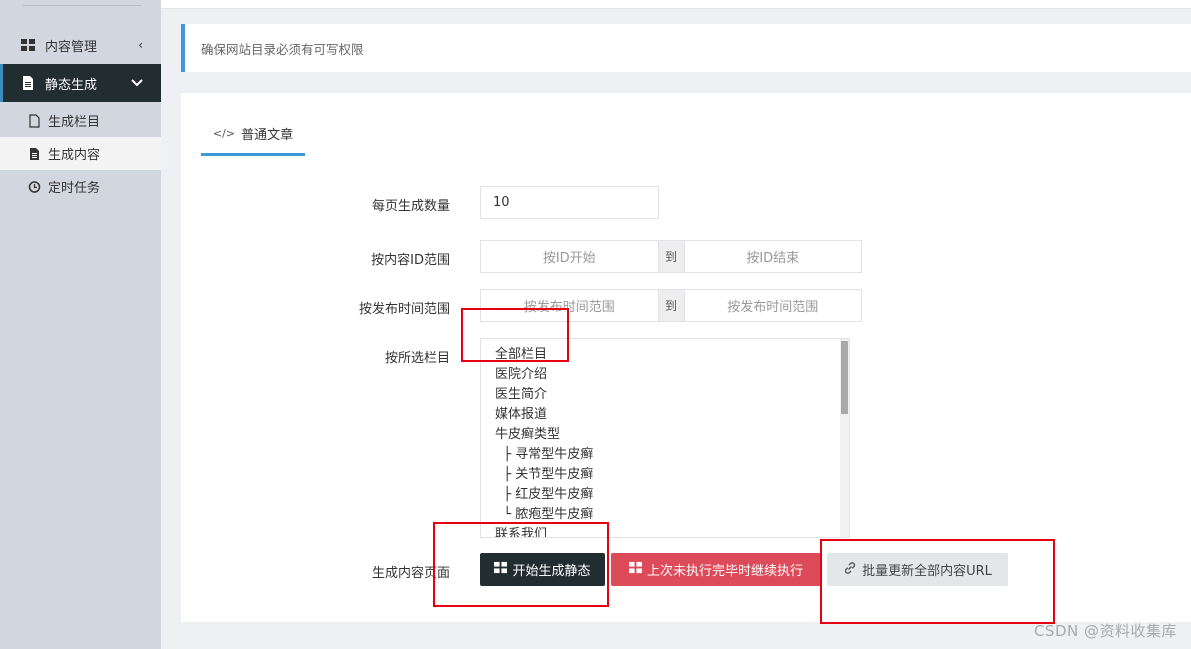 This screenshot has width=1191, height=649. I want to click on time-start-input: 按发布时间范围, so click(569, 305).